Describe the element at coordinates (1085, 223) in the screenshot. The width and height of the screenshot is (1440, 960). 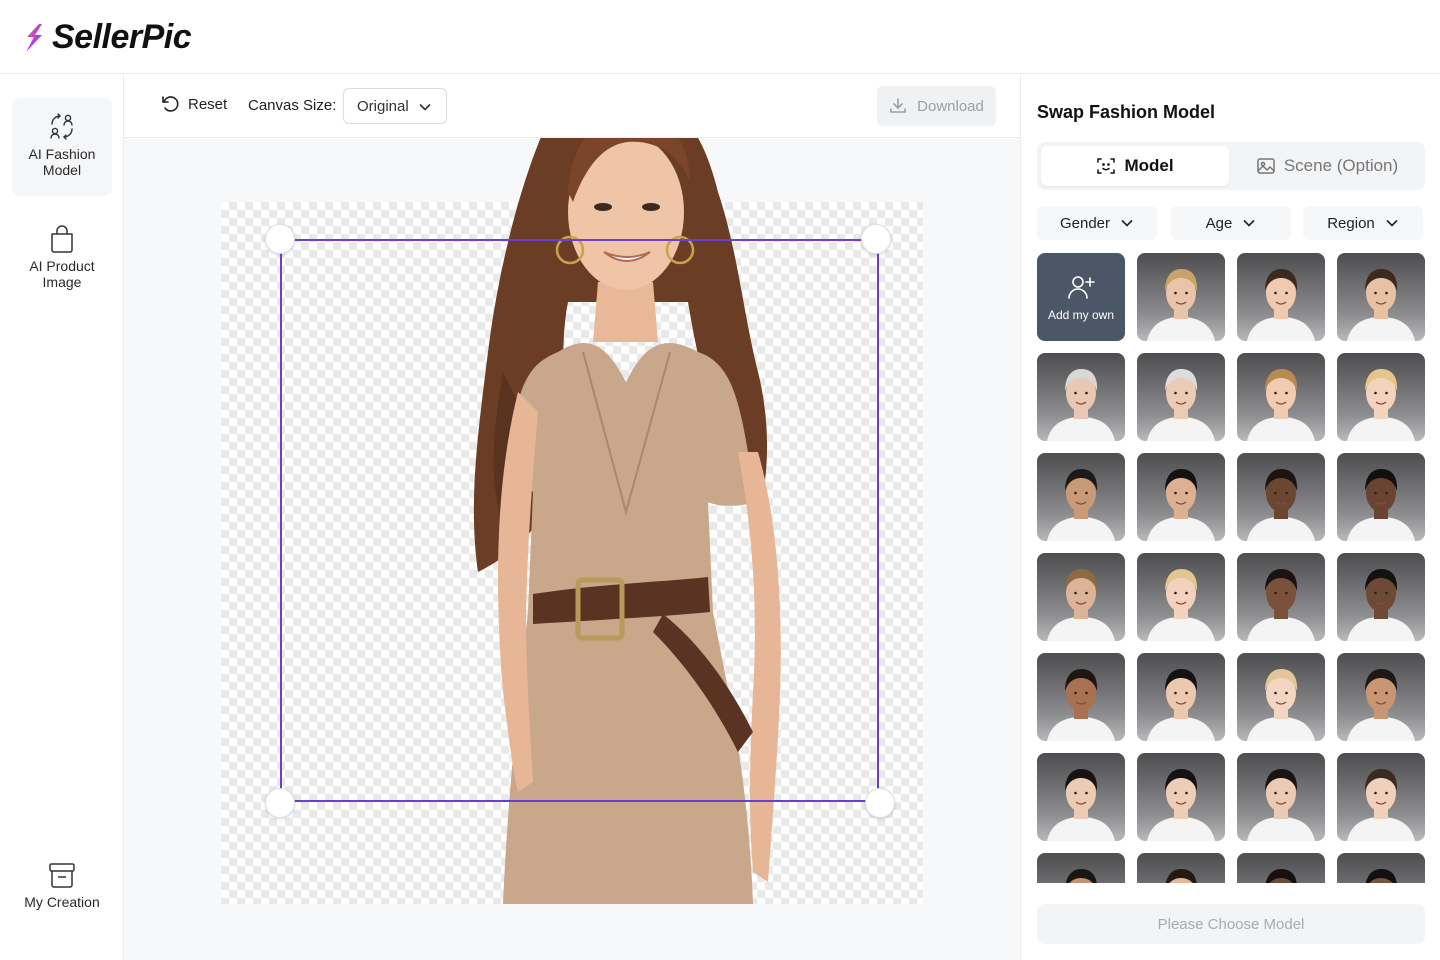
I see `gender-filter-label: Gender` at that location.